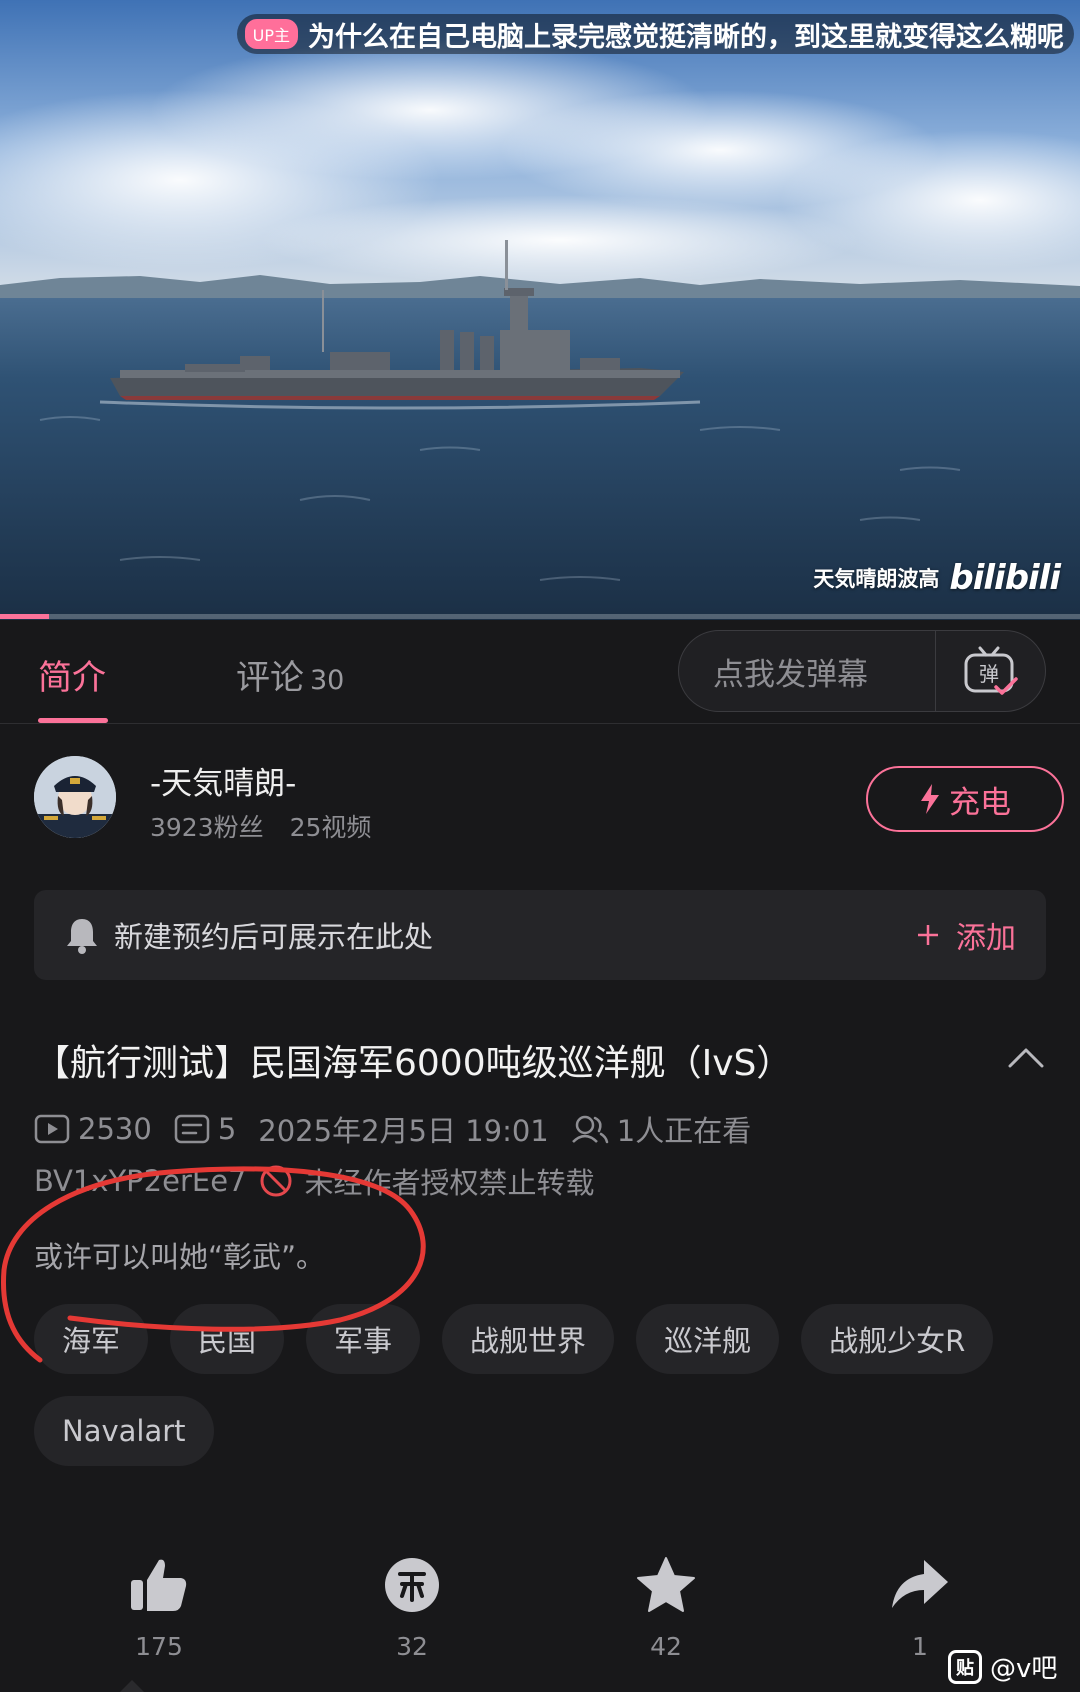  I want to click on play-icon, so click(52, 1129).